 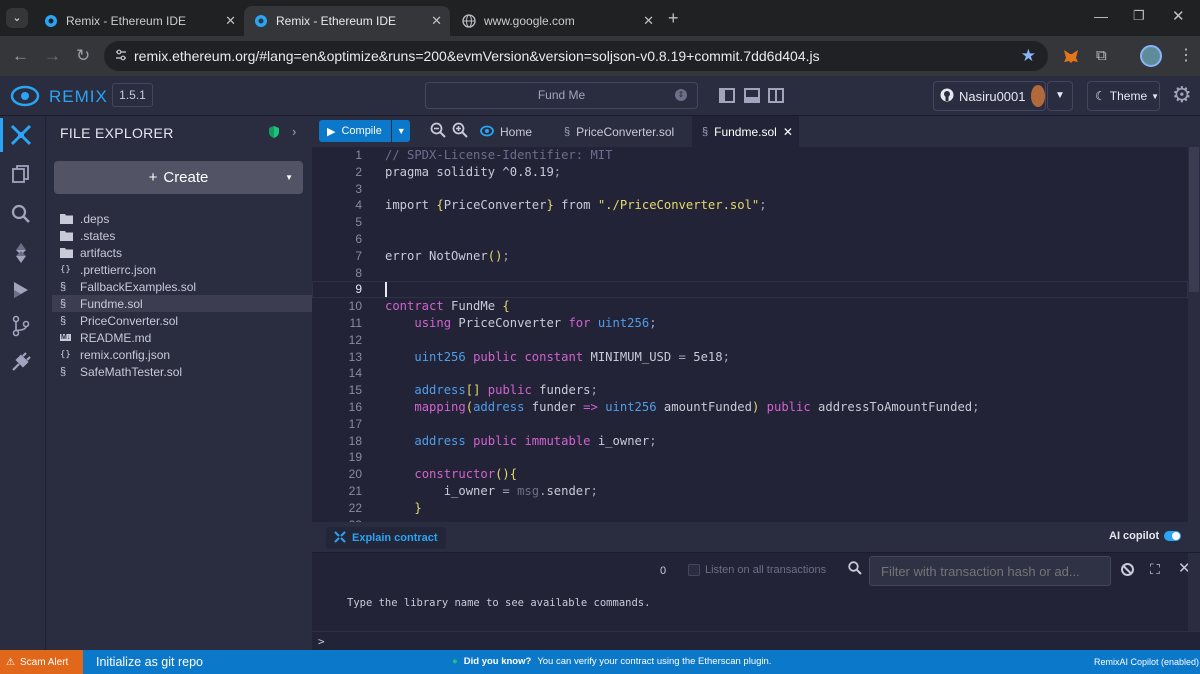 What do you see at coordinates (756, 641) in the screenshot?
I see `terminal-input: >` at bounding box center [756, 641].